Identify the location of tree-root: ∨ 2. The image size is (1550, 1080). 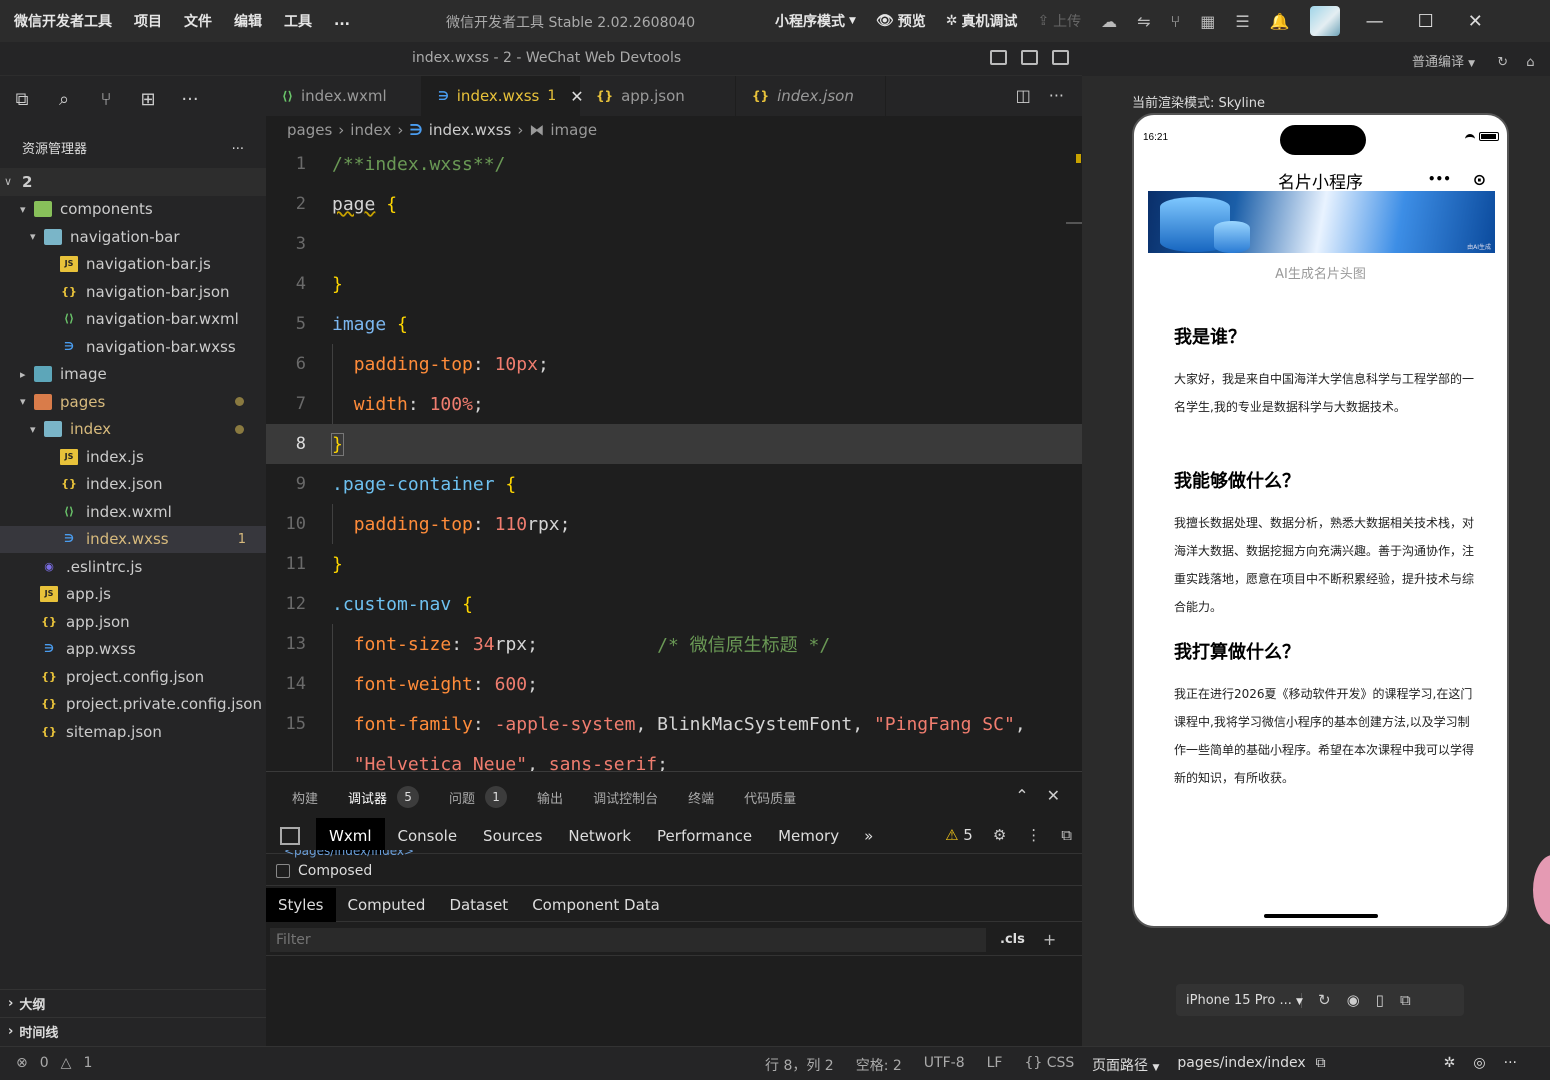
(133, 182).